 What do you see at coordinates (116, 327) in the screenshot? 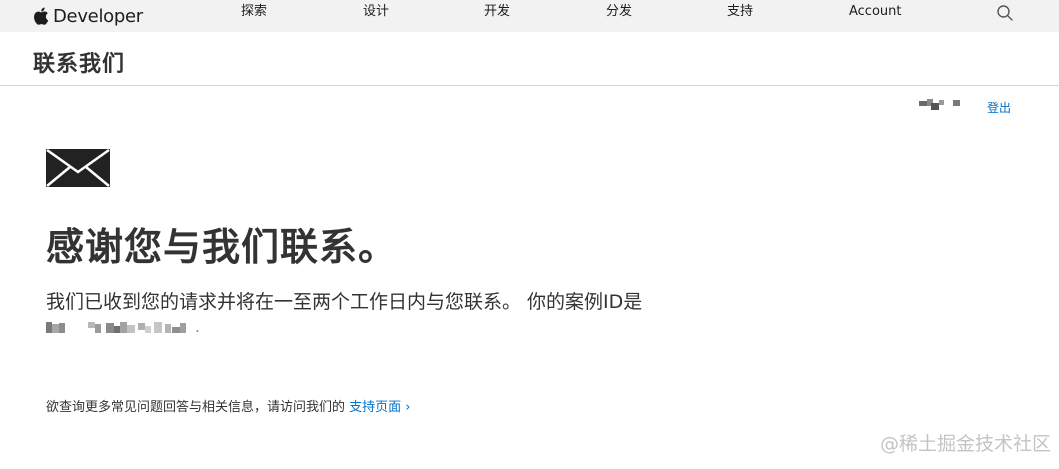
I see `case-id-redacted` at bounding box center [116, 327].